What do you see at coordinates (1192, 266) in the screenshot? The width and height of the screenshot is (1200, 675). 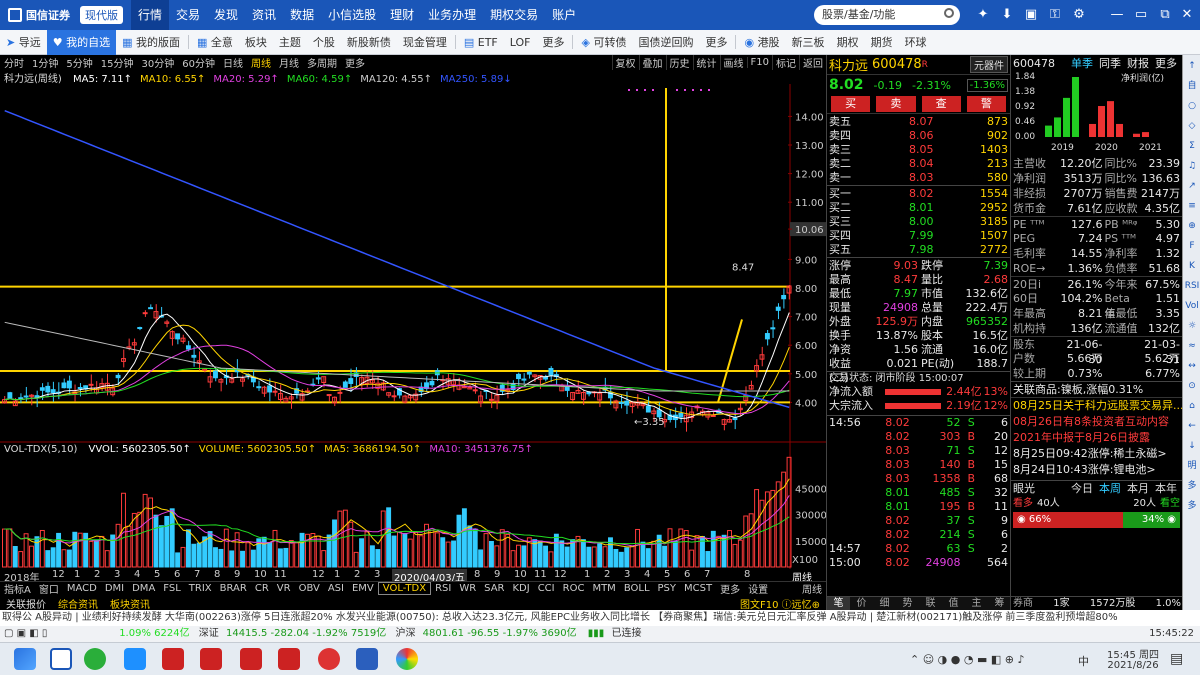 I see `sidebar-tool-icon: K` at bounding box center [1192, 266].